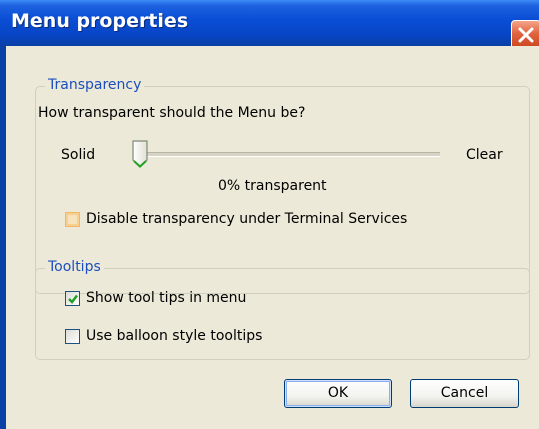 The width and height of the screenshot is (539, 429). What do you see at coordinates (272, 186) in the screenshot?
I see `transparency-value-text: 0% transparent` at bounding box center [272, 186].